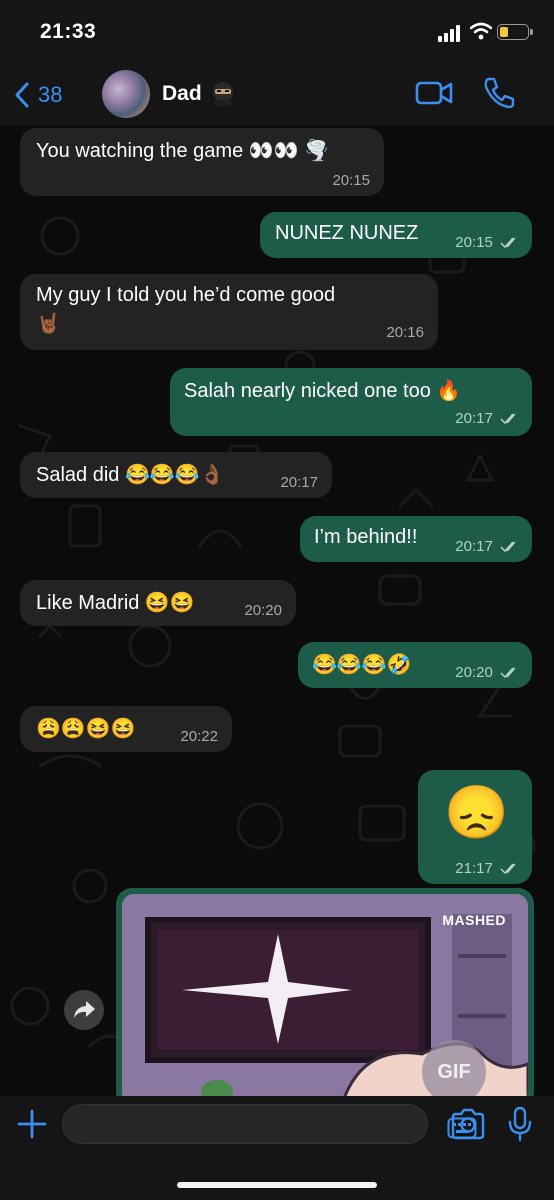 This screenshot has width=554, height=1200. What do you see at coordinates (434, 93) in the screenshot?
I see `video-call-icon` at bounding box center [434, 93].